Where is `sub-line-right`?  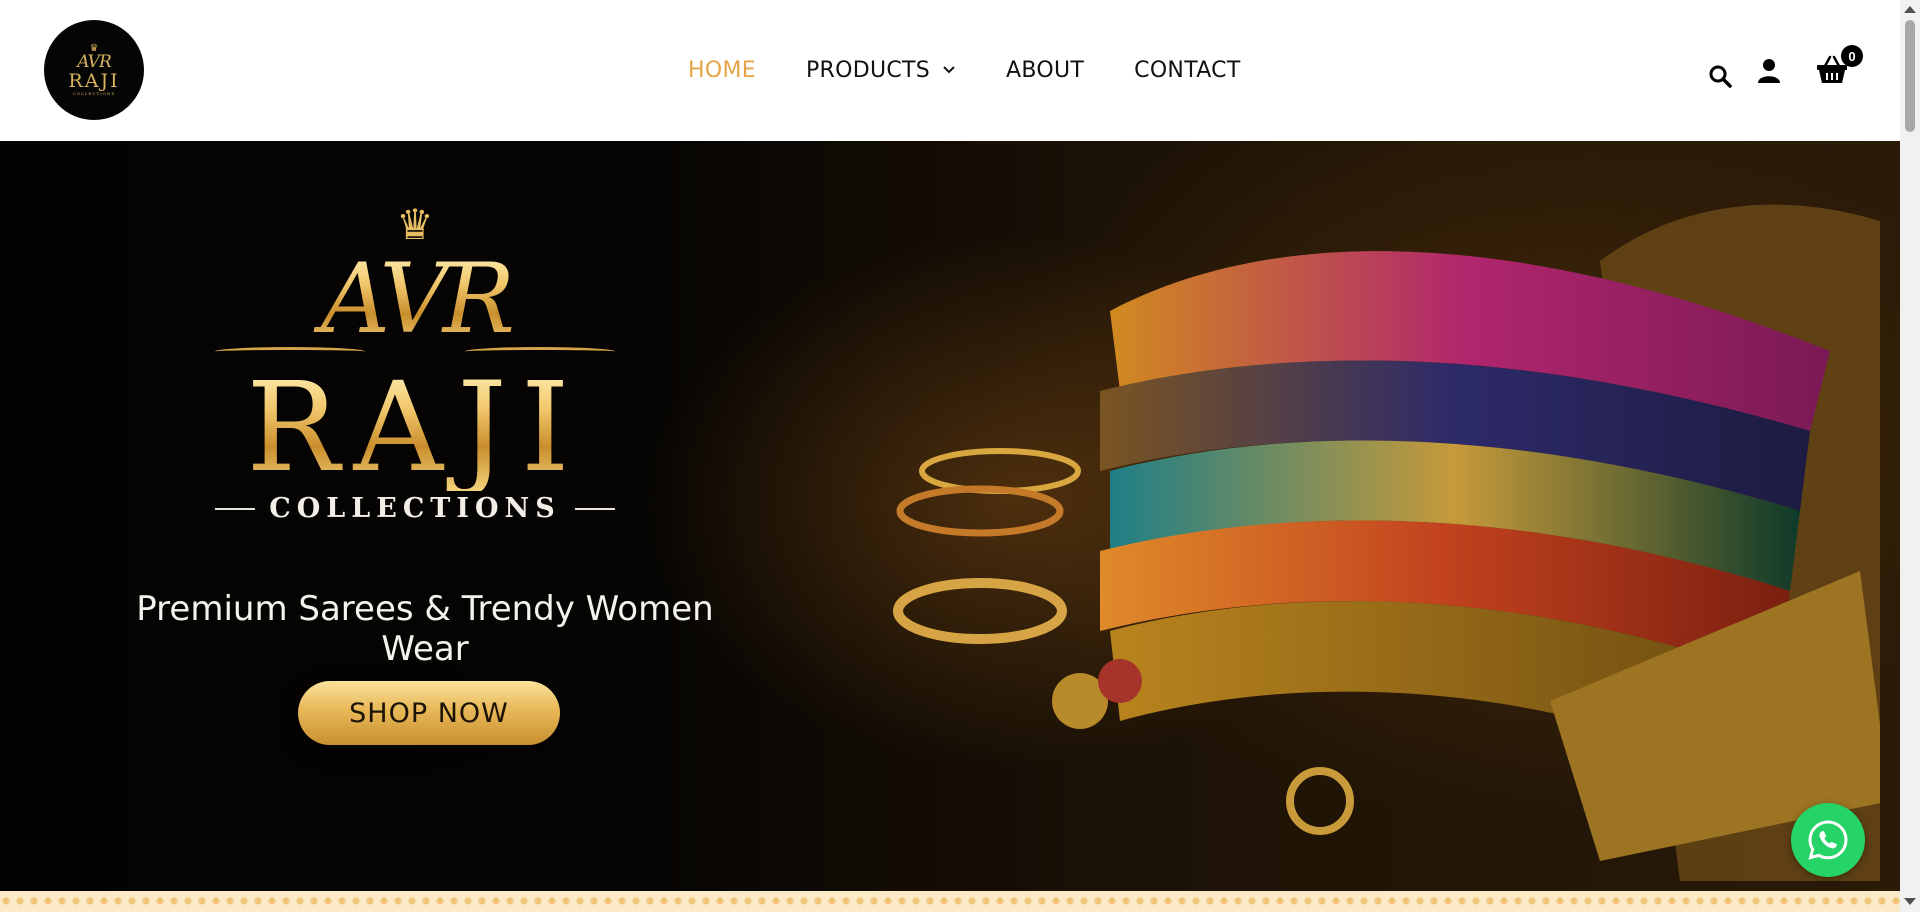 sub-line-right is located at coordinates (594, 508).